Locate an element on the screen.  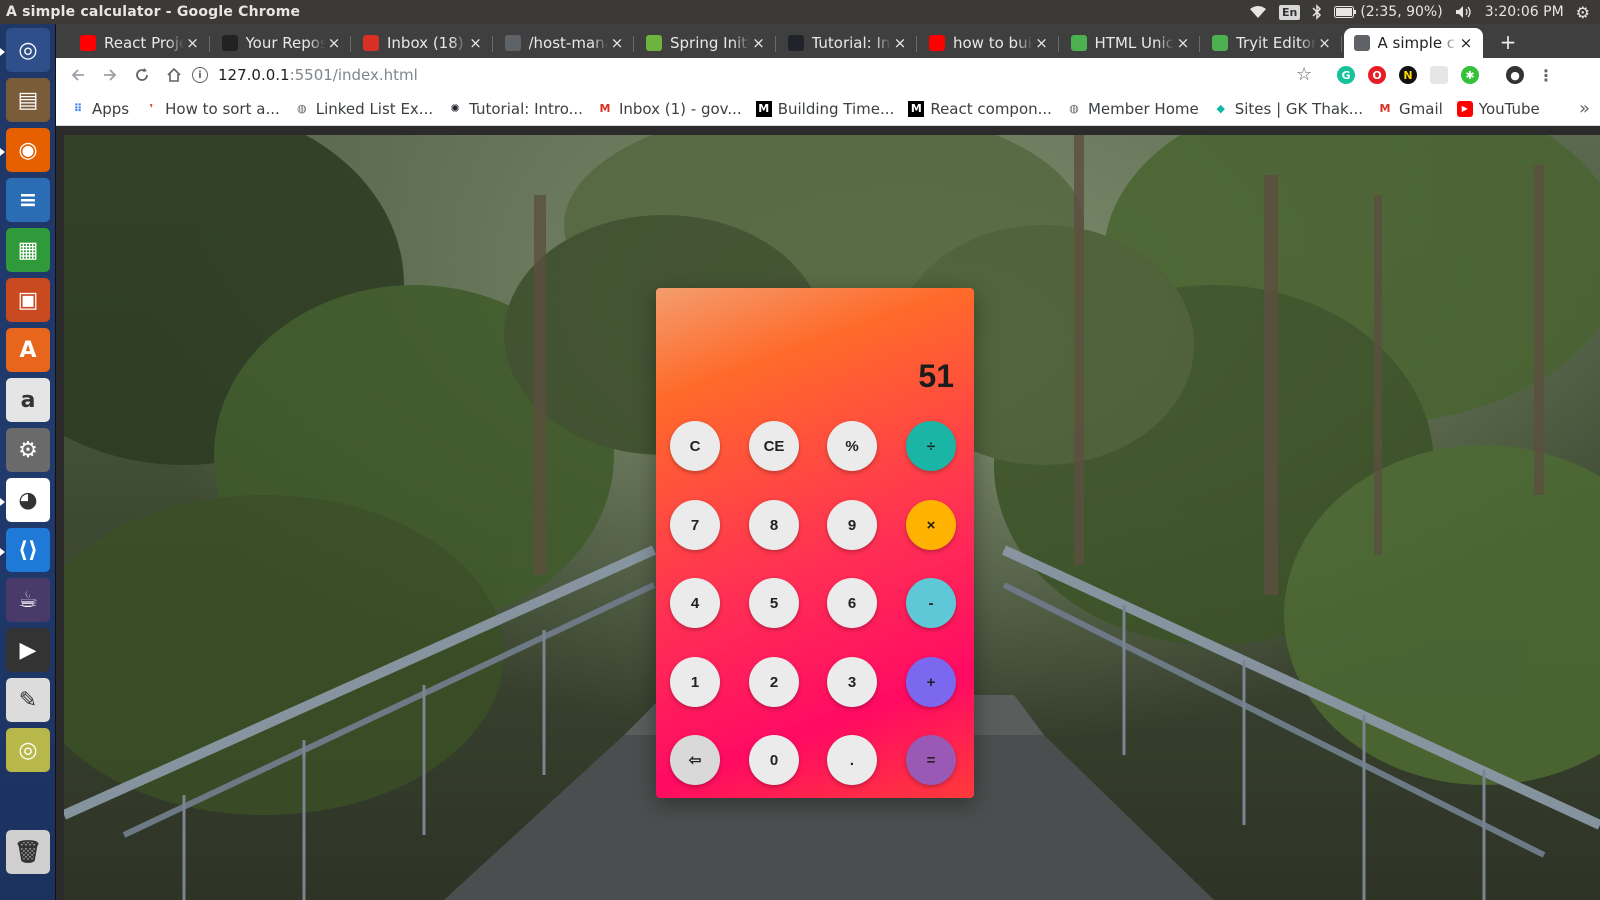
bookmark-8: ◍ Member Home is located at coordinates (1132, 109).